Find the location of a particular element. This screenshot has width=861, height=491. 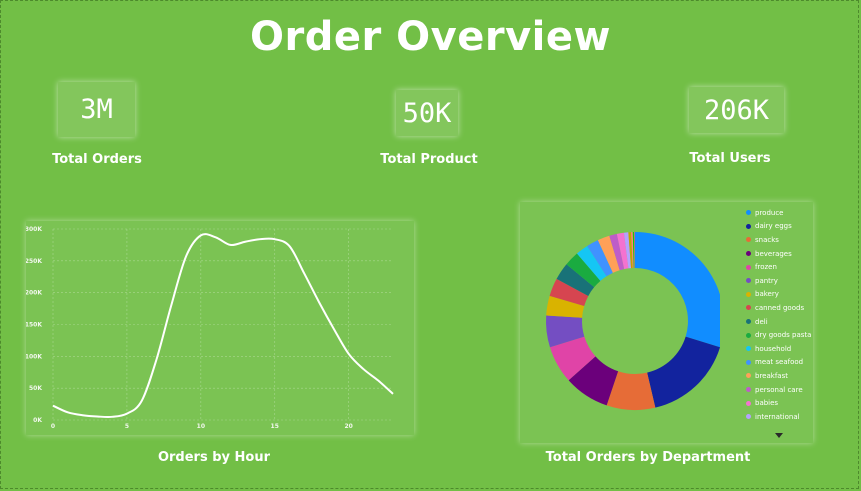

legend-label: dairy eggs is located at coordinates (773, 226).